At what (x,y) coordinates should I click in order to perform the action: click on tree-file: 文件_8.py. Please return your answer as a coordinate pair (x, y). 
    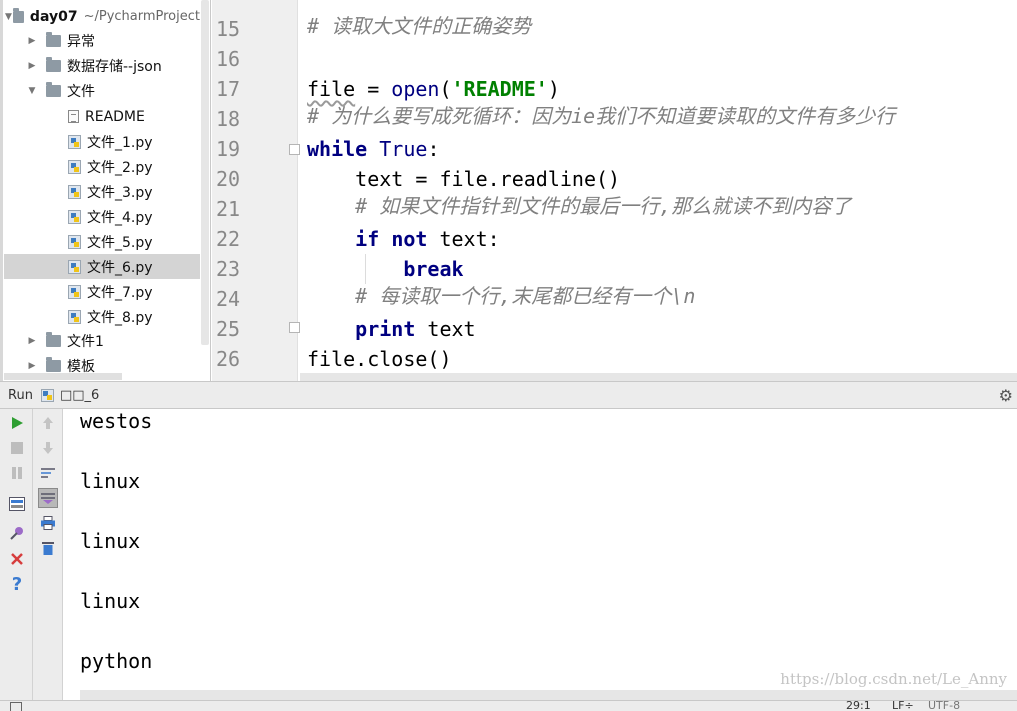
    Looking at the image, I should click on (102, 316).